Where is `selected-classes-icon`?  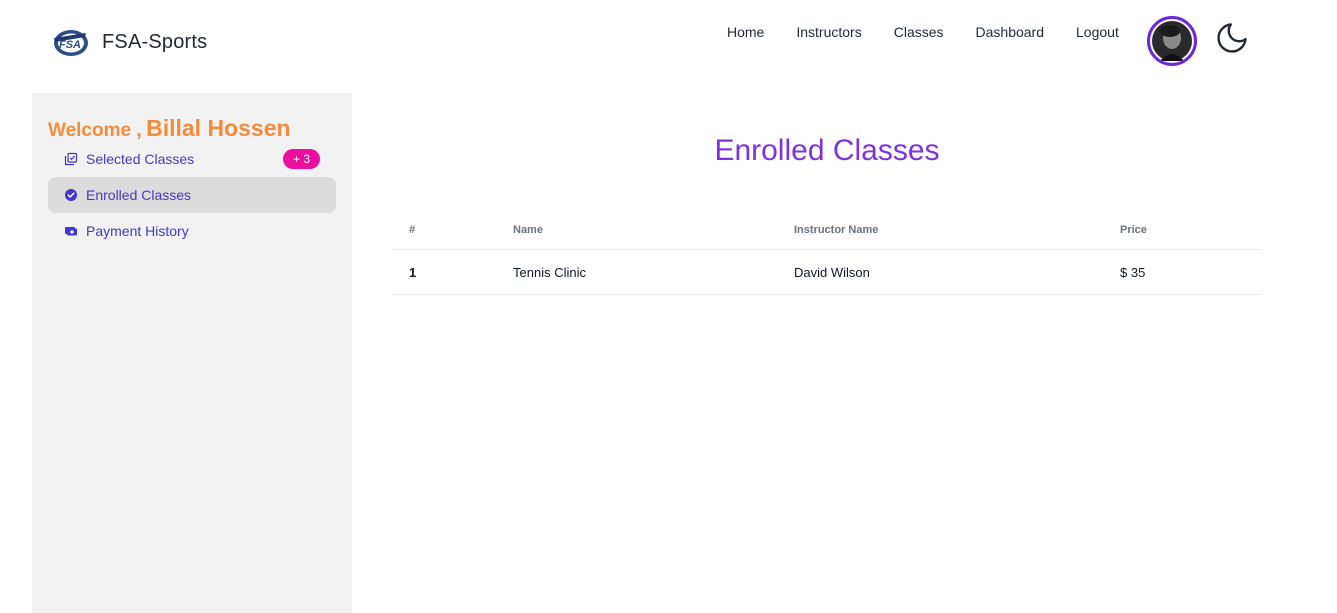
selected-classes-icon is located at coordinates (71, 159).